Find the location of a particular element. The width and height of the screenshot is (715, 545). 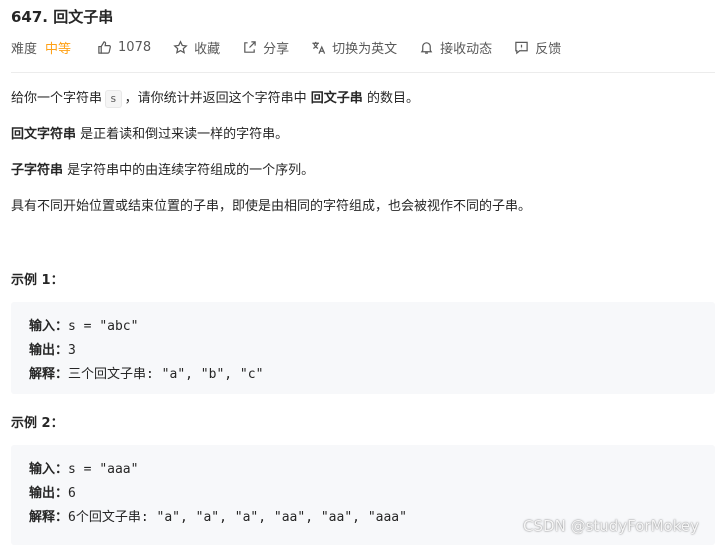

input-value: s = "abc" is located at coordinates (103, 326).